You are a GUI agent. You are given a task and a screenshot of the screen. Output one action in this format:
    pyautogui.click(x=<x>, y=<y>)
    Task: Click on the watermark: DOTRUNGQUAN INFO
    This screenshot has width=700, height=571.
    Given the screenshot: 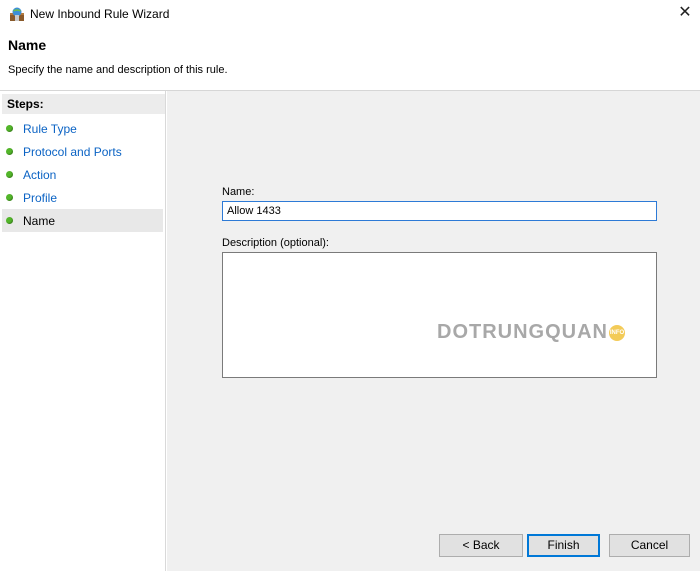 What is the action you would take?
    pyautogui.click(x=531, y=332)
    